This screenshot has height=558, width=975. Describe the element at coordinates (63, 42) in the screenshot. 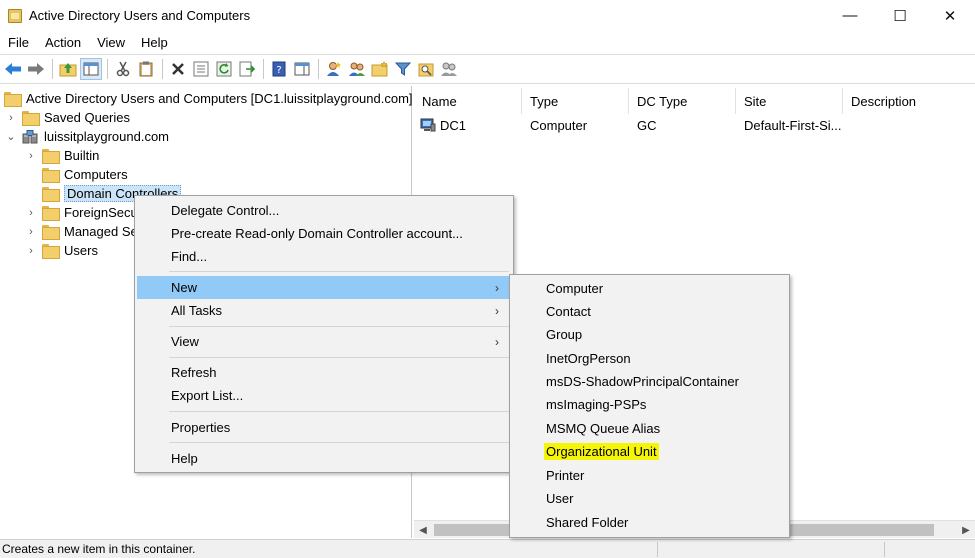

I see `menu-action: Action` at that location.